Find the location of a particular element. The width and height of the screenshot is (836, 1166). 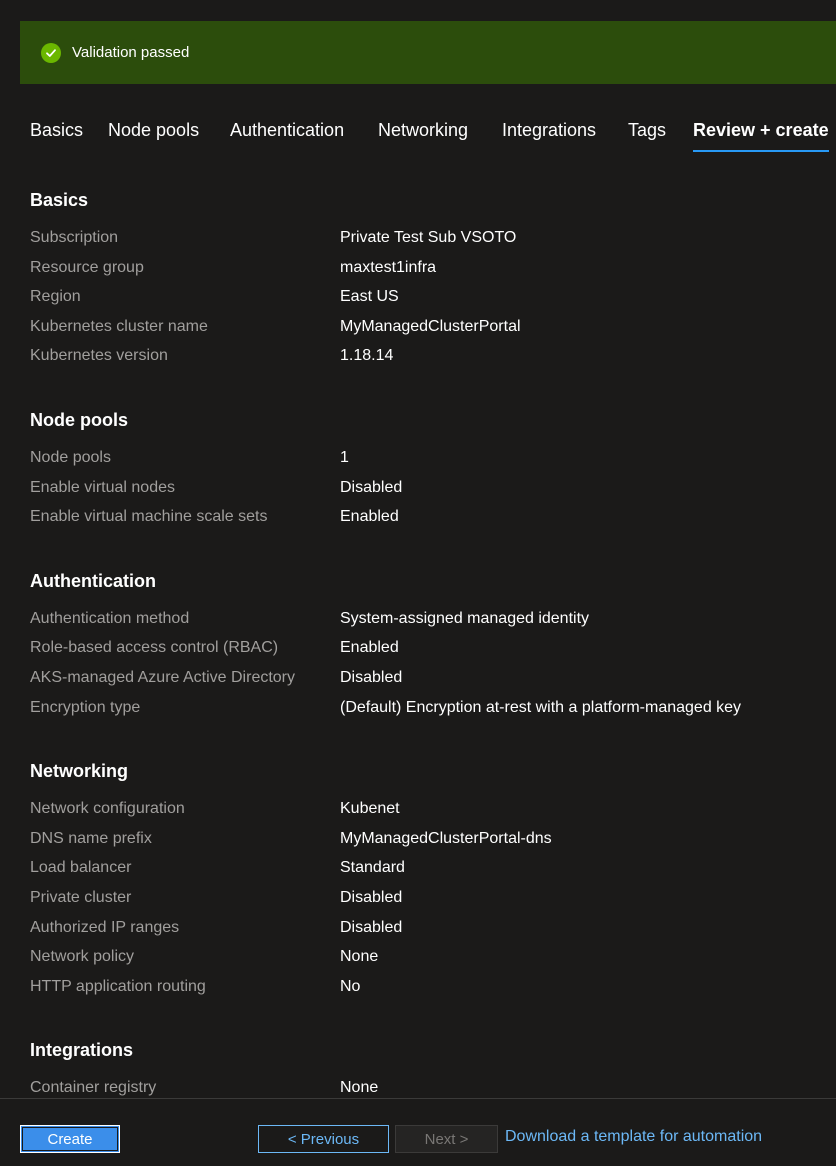

row-label: Resource group is located at coordinates (87, 267).